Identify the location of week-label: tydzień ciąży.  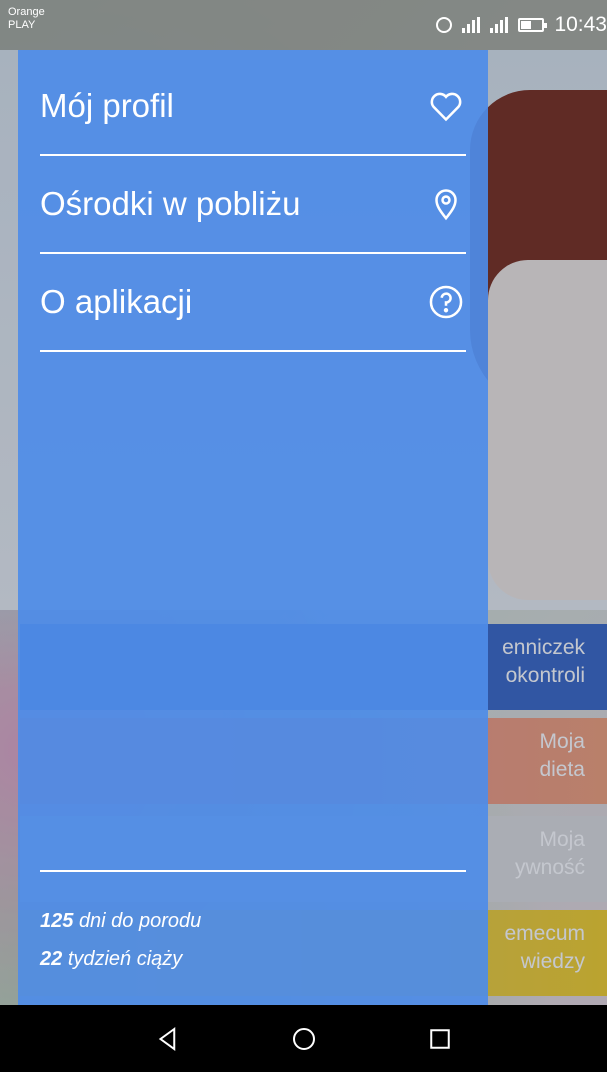
(125, 959).